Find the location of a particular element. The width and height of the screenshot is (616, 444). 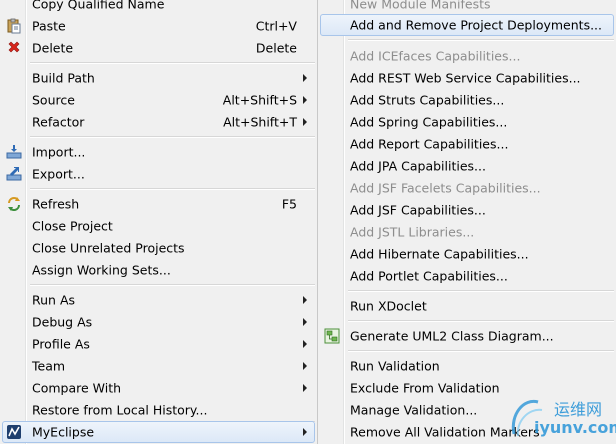

menu-item-label: Refresh is located at coordinates (56, 204).